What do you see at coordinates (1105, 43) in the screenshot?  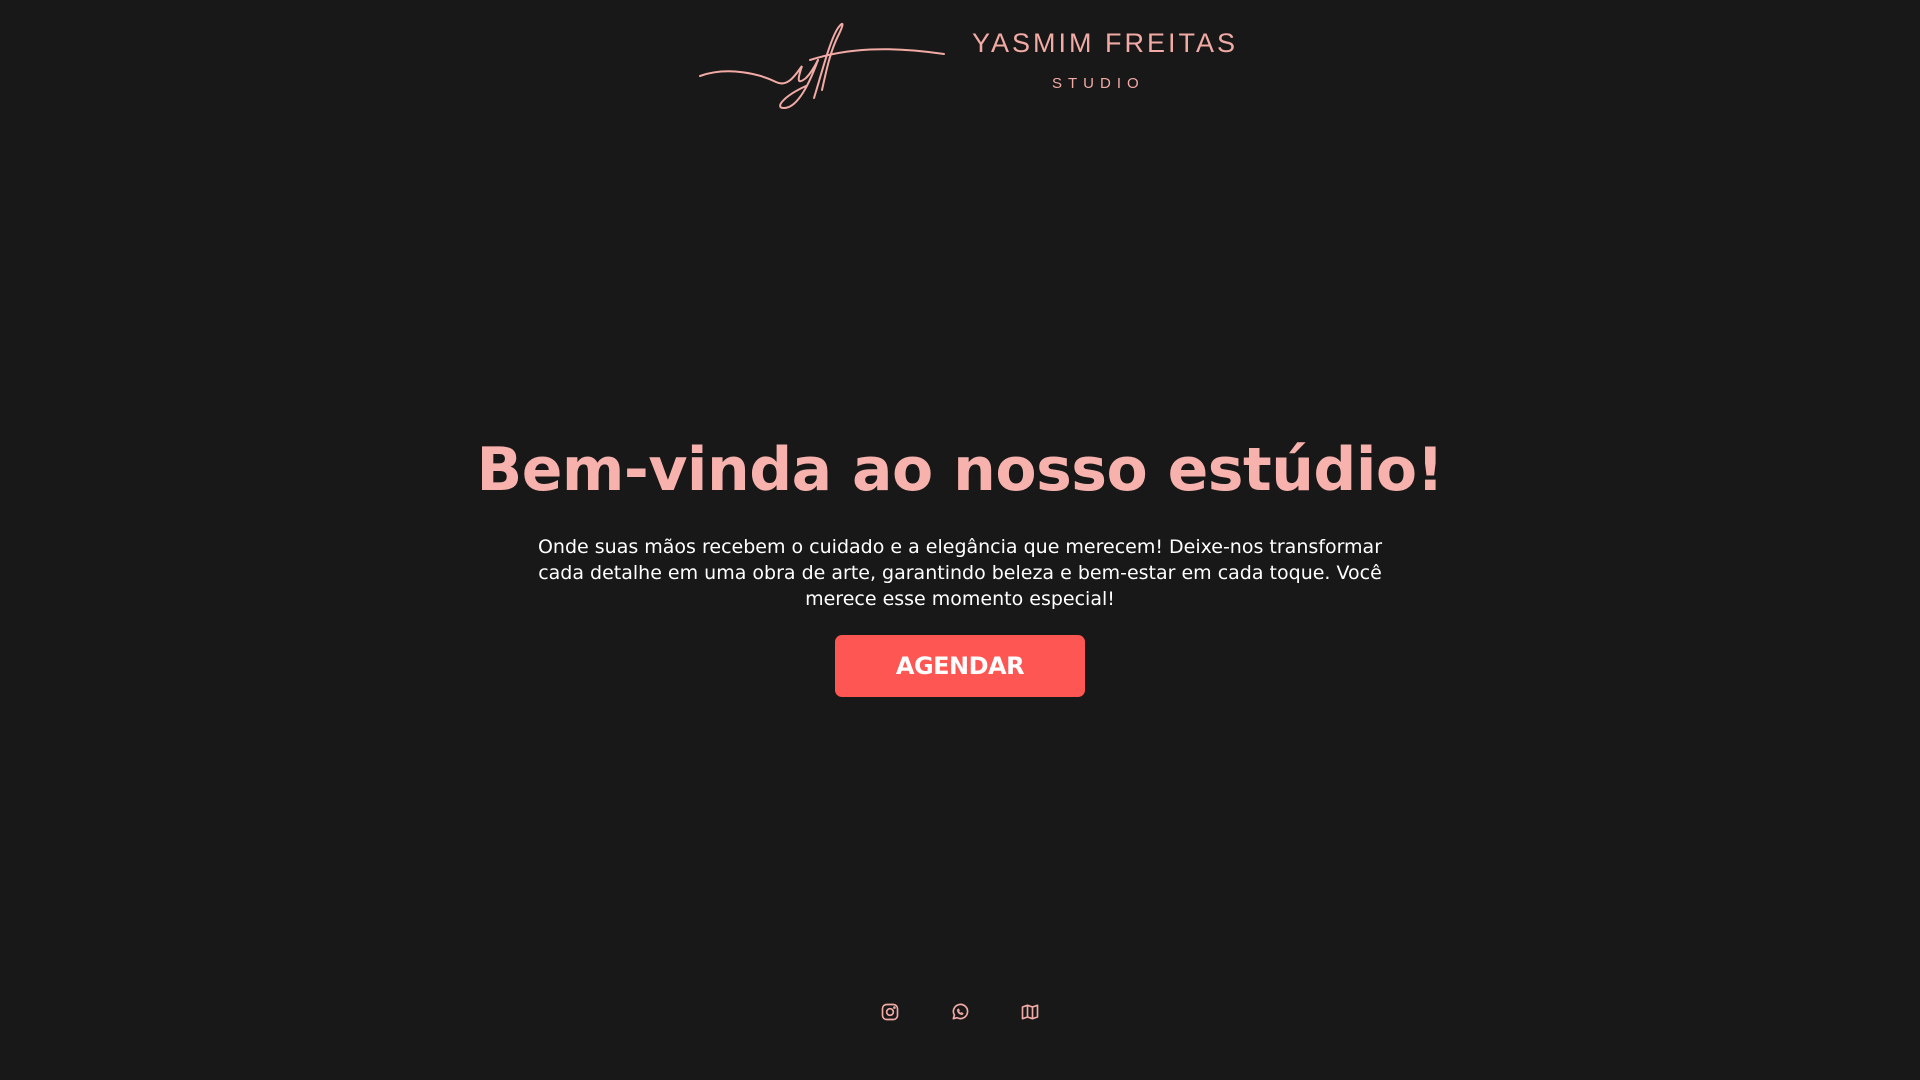 I see `brand-name: YASMIM FREITAS` at bounding box center [1105, 43].